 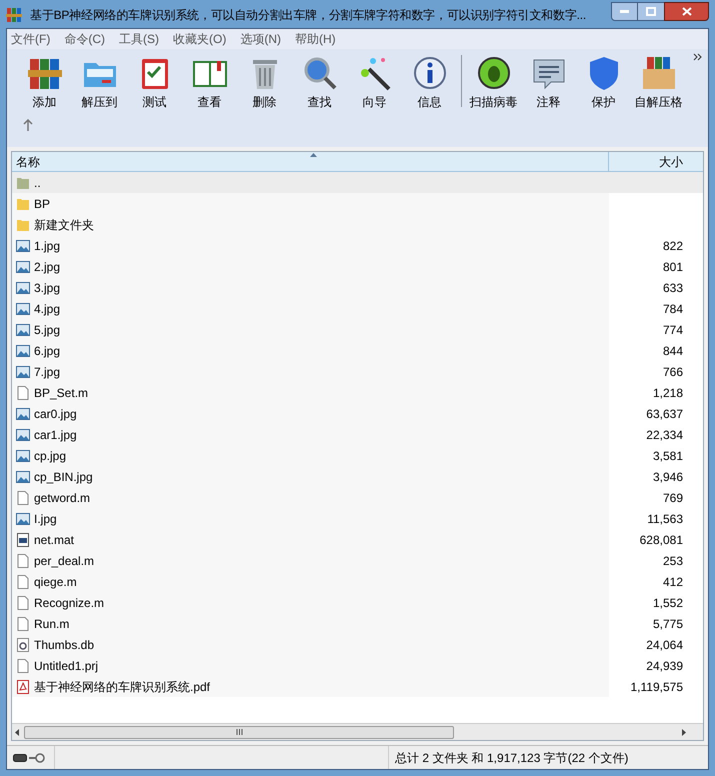 I want to click on file-name: BP_Set.m, so click(x=61, y=393).